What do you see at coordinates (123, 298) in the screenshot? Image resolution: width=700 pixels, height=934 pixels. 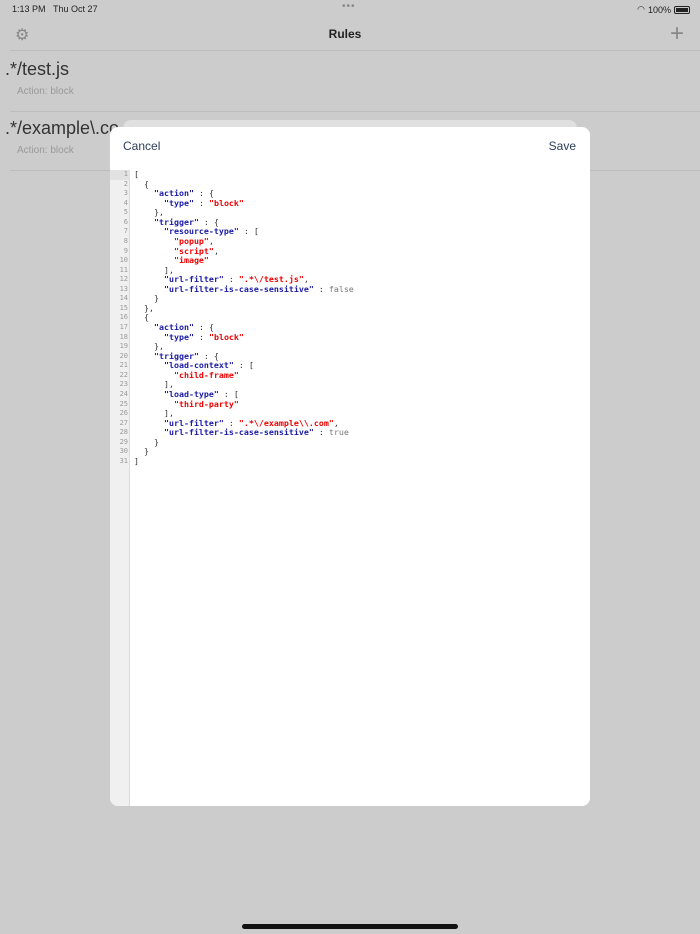 I see `line-number: 14` at bounding box center [123, 298].